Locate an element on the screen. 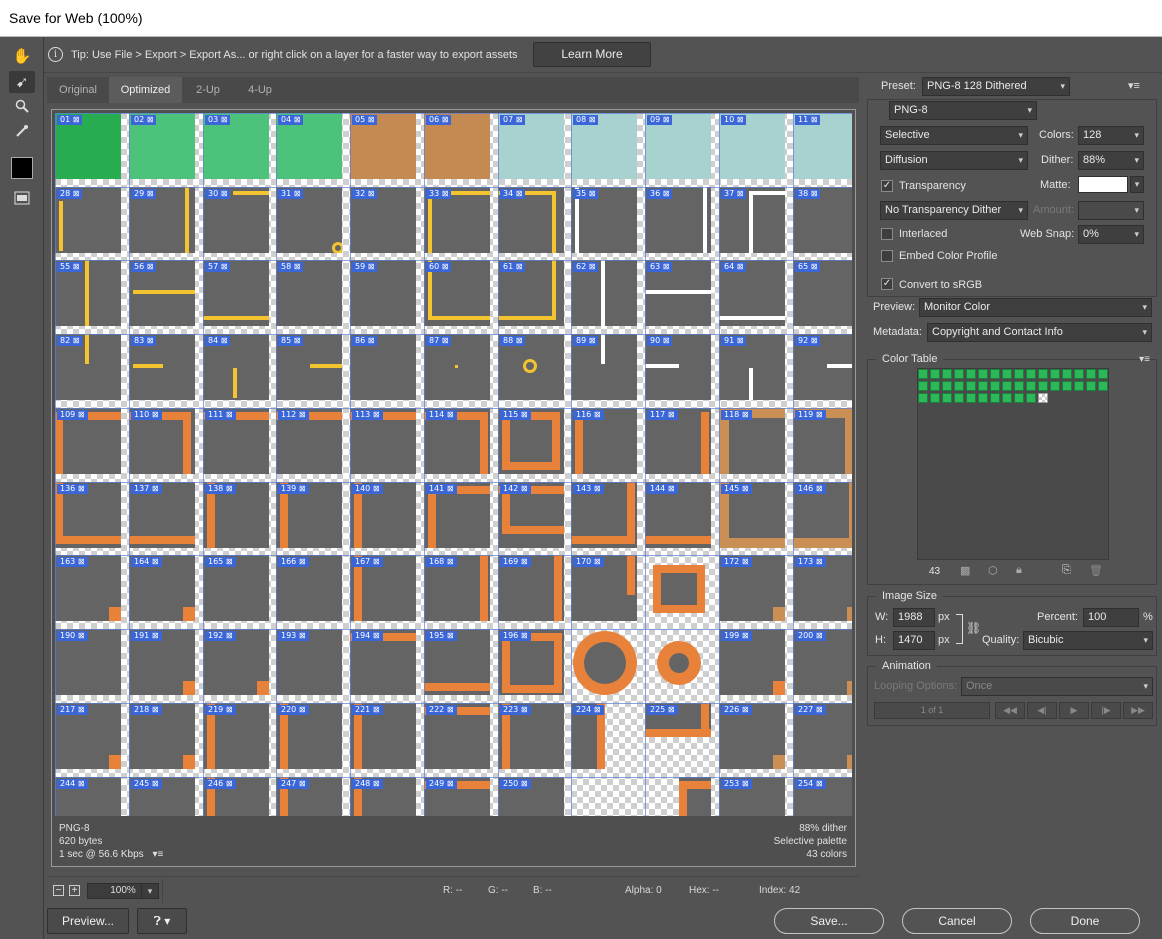 The image size is (1162, 939). image-slice: 02 ⊠ is located at coordinates (162, 146).